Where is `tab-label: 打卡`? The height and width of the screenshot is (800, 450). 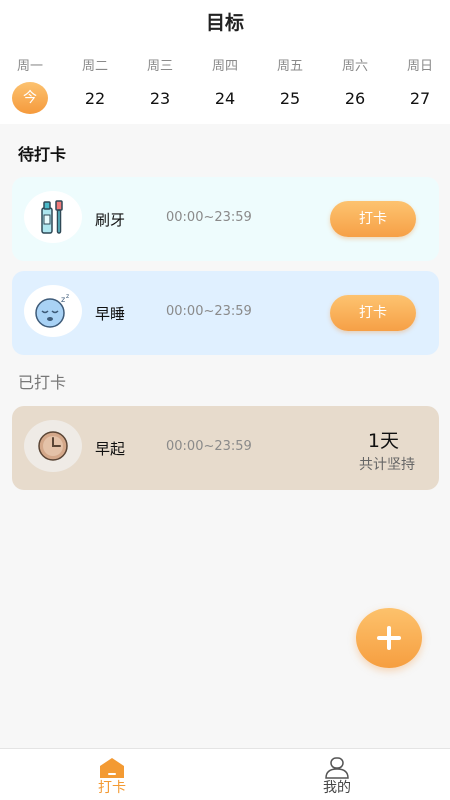 tab-label: 打卡 is located at coordinates (112, 788).